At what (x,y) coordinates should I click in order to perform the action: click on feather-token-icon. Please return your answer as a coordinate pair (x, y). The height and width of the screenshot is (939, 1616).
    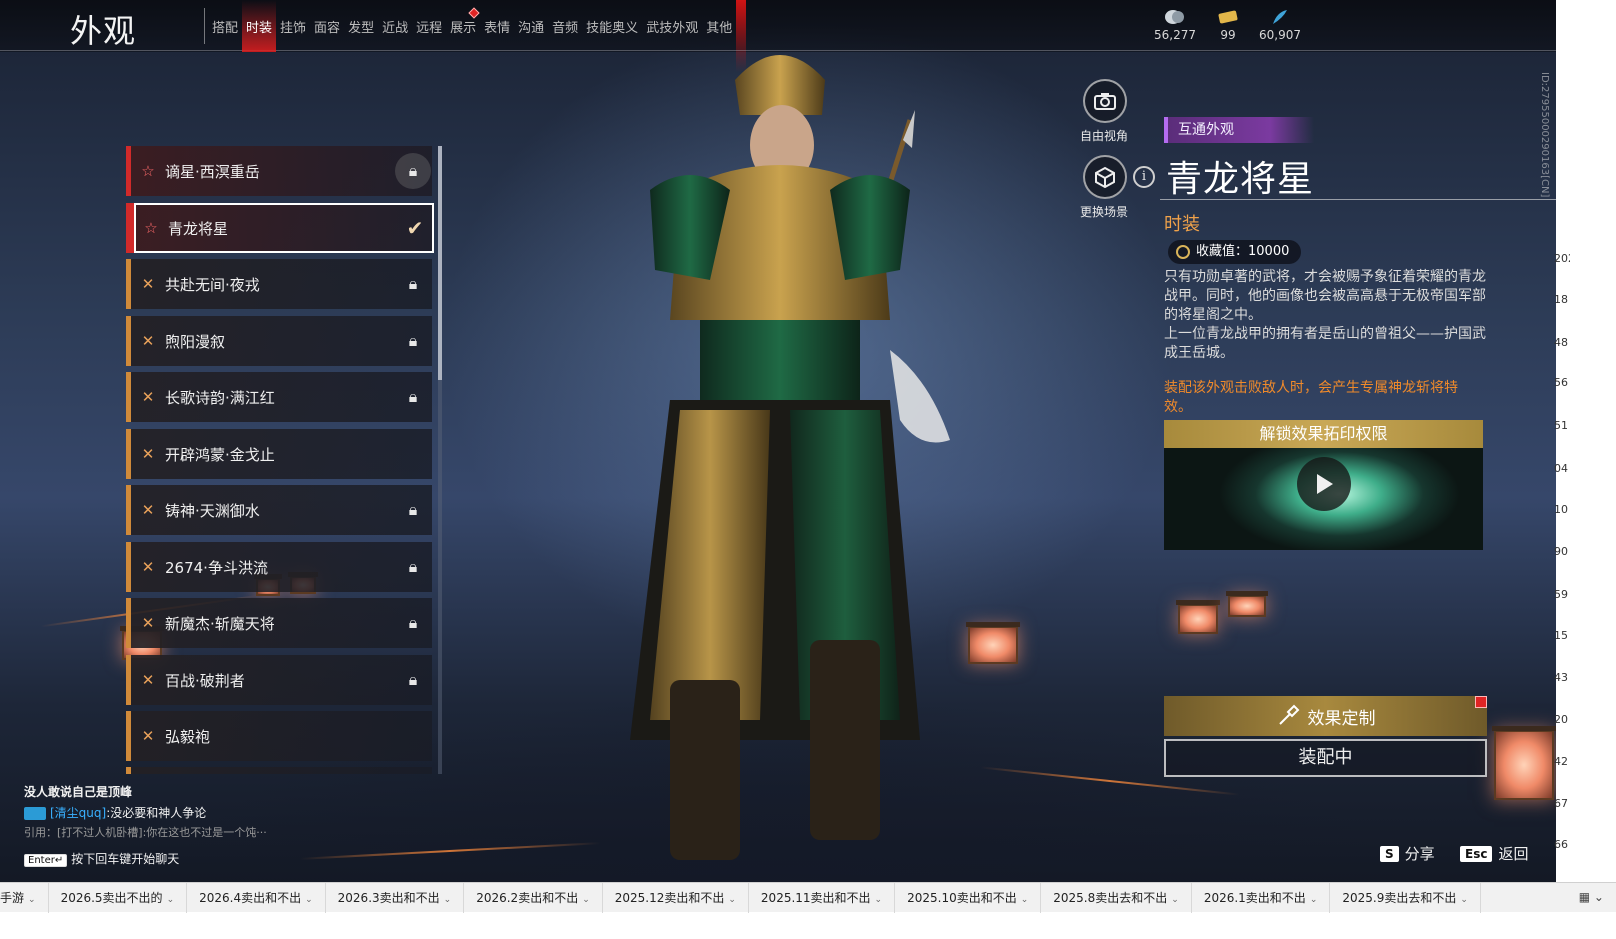
    Looking at the image, I should click on (1280, 17).